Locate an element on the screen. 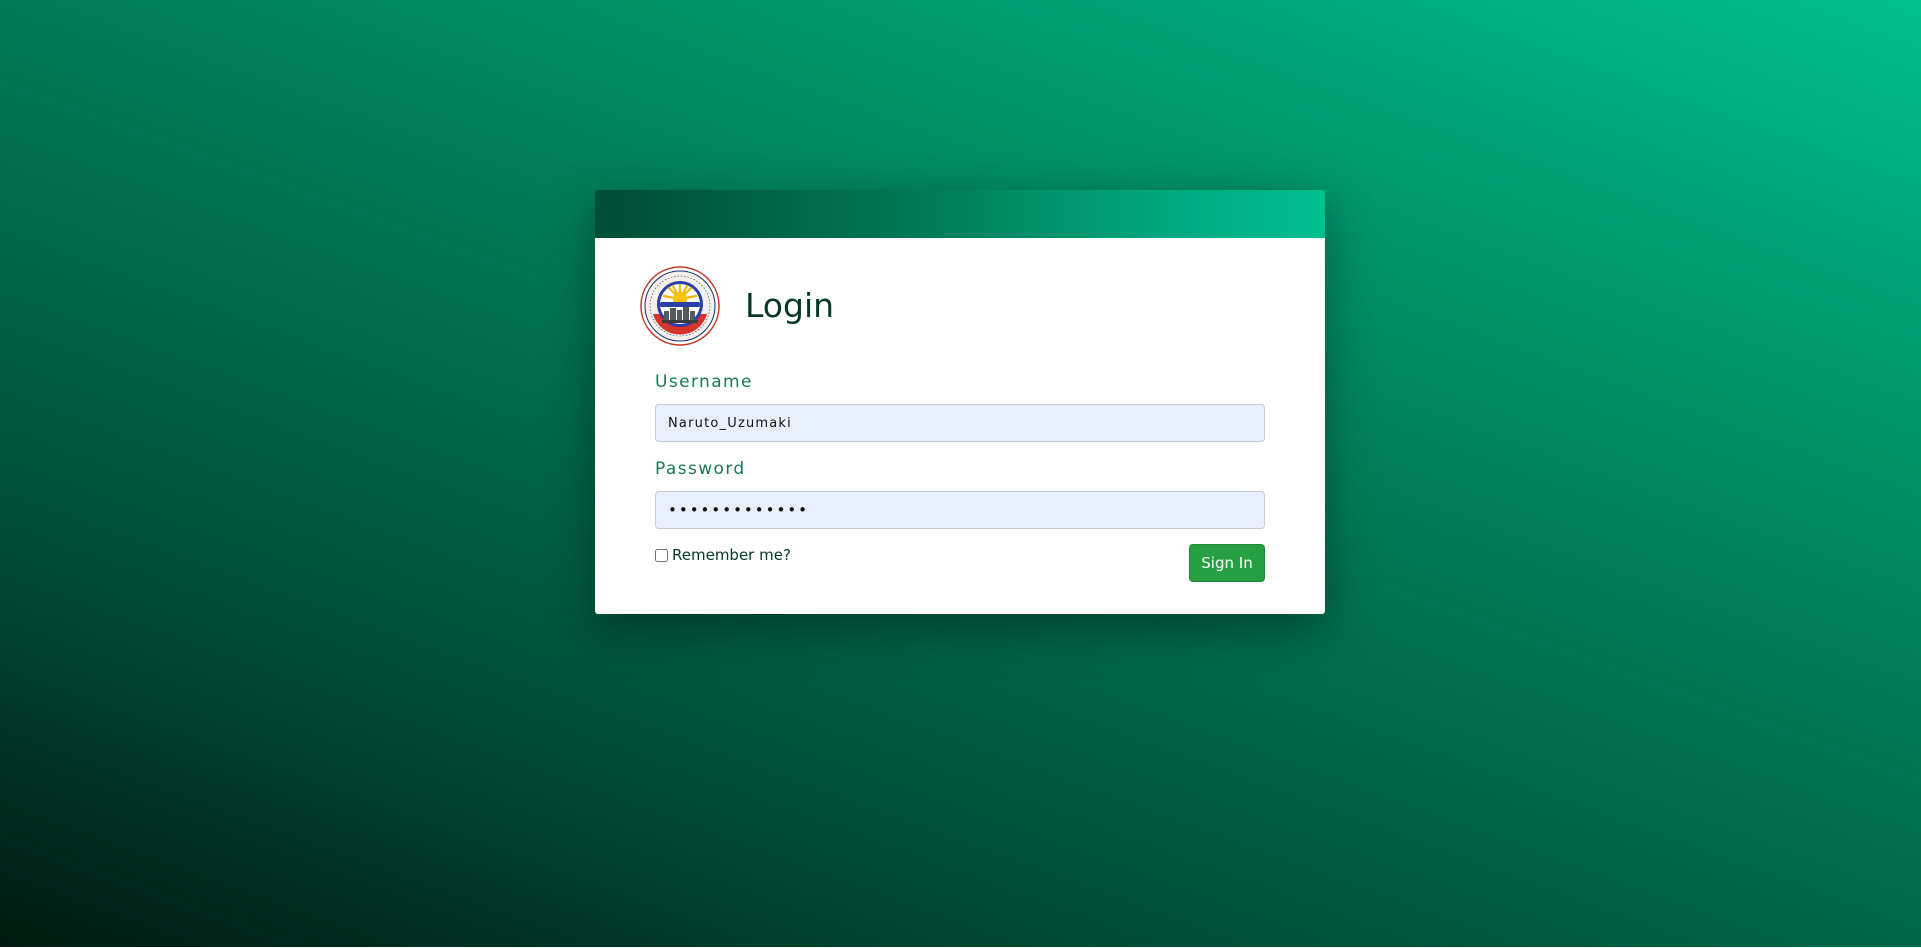 The height and width of the screenshot is (948, 1921). remember-me-label: Remember me? is located at coordinates (731, 555).